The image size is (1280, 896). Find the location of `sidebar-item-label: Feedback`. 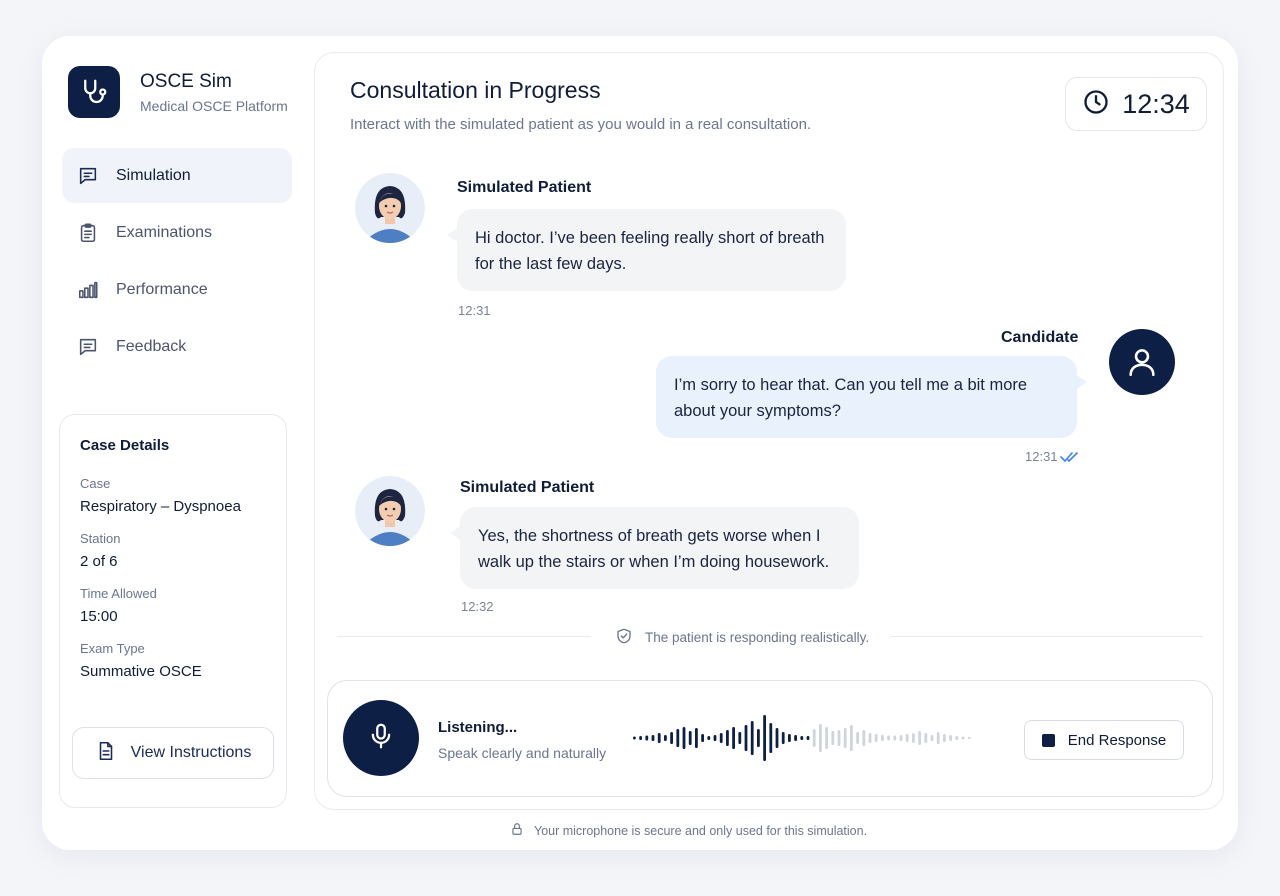

sidebar-item-label: Feedback is located at coordinates (151, 346).